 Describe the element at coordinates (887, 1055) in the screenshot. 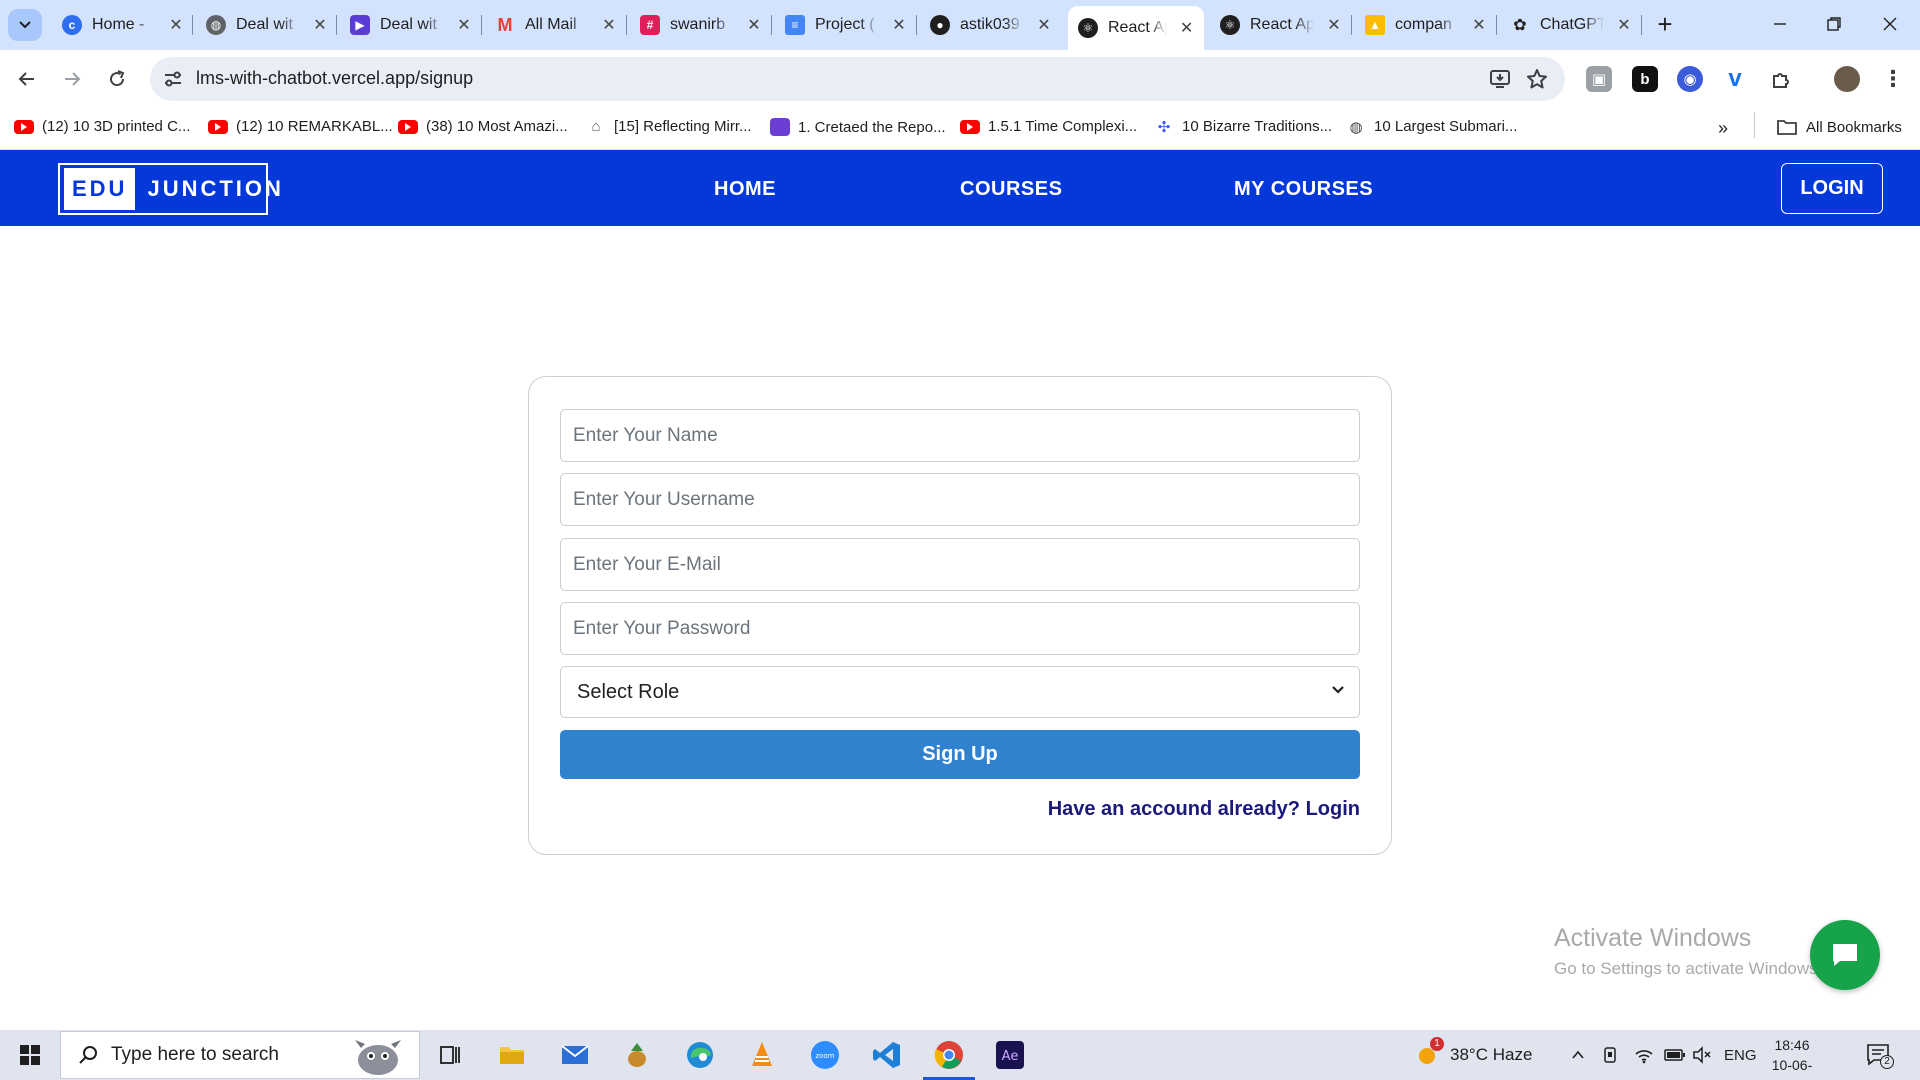

I see `vscode-icon` at that location.